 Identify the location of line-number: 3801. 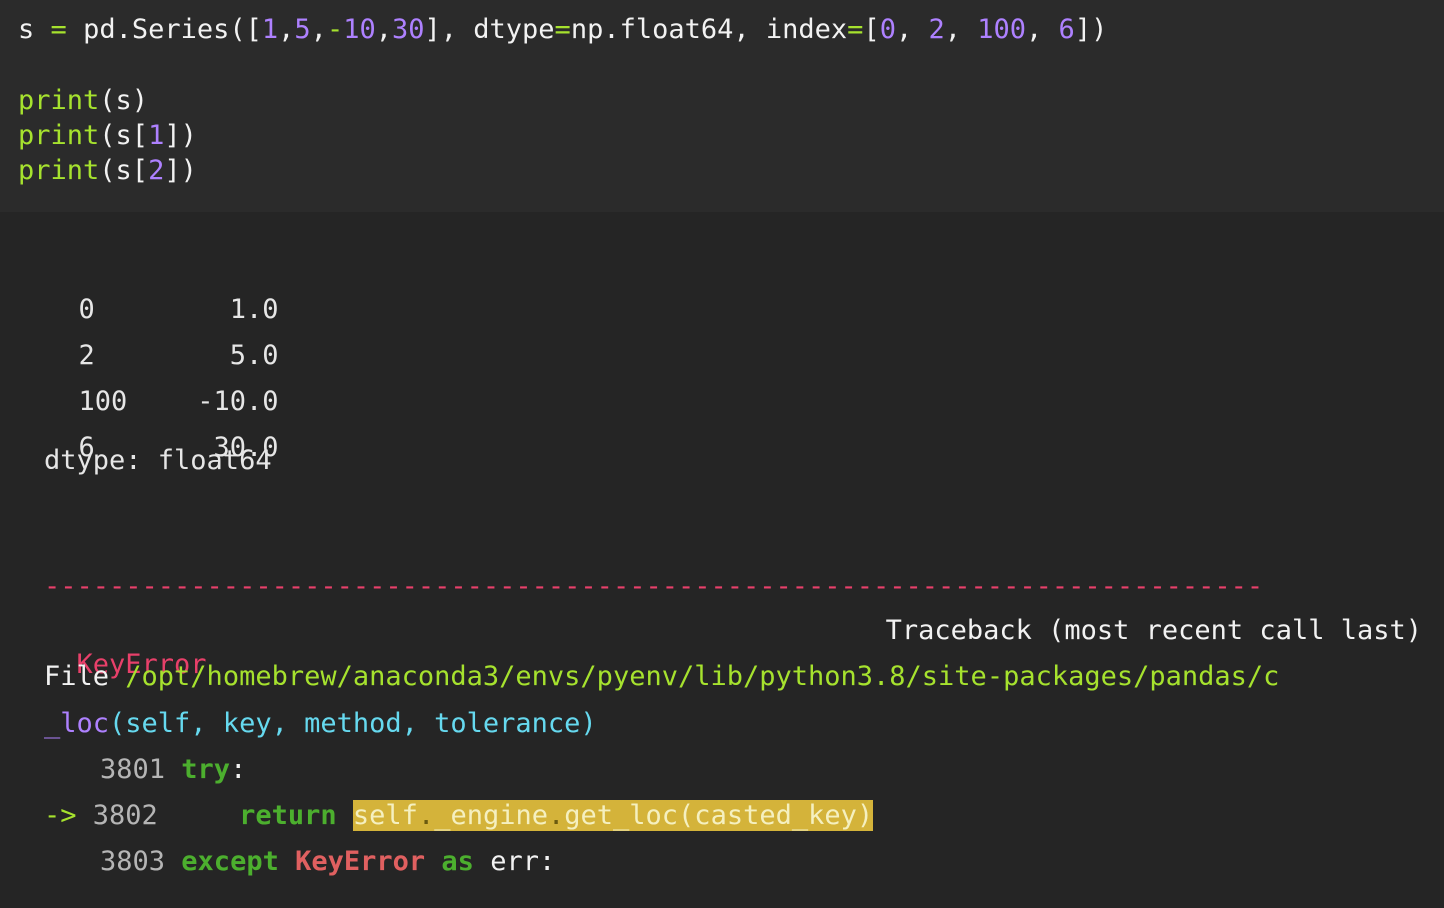
(133, 769).